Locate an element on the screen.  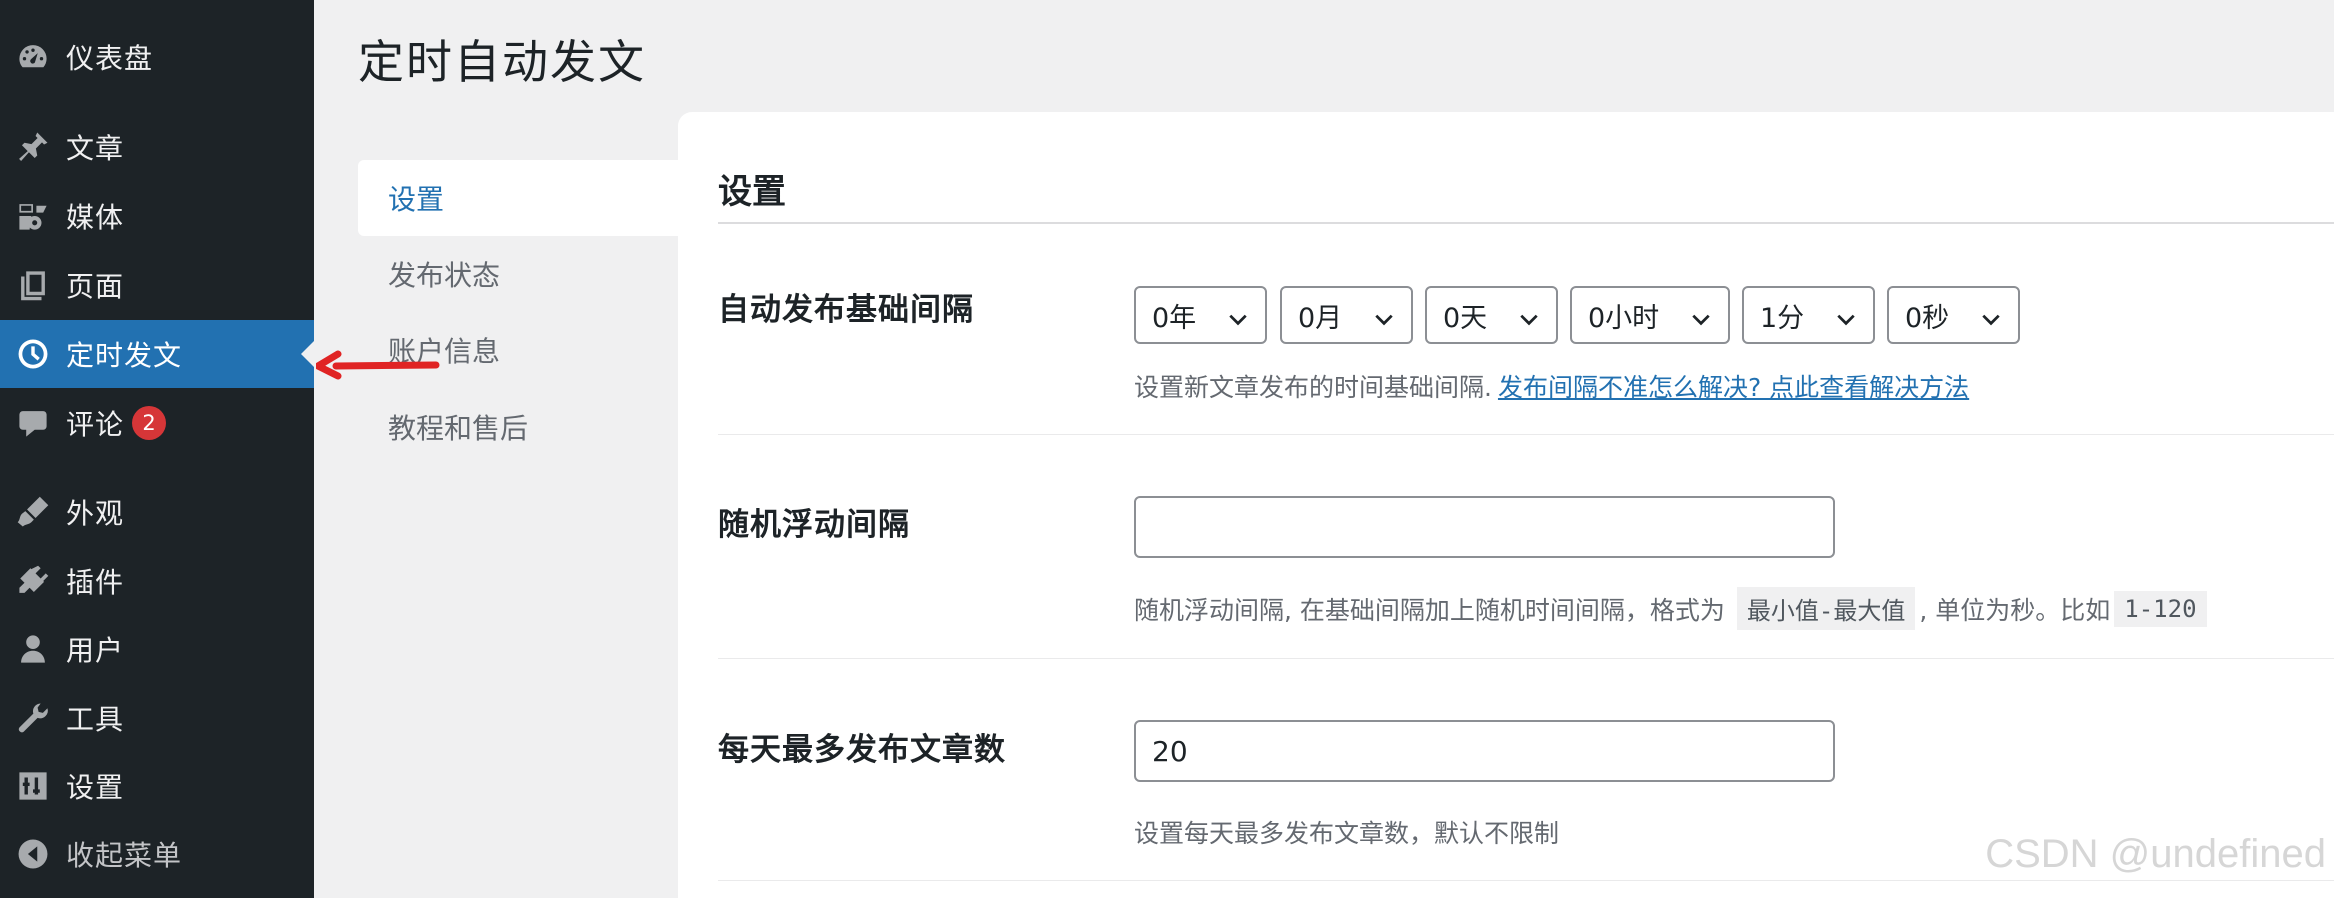
sidebar-item-label: 用户 is located at coordinates (95, 650).